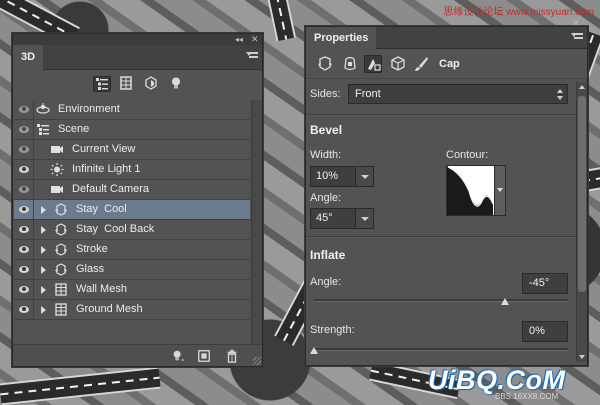 This screenshot has width=600, height=405. Describe the element at coordinates (441, 300) in the screenshot. I see `inflate-angle-slider-track` at that location.